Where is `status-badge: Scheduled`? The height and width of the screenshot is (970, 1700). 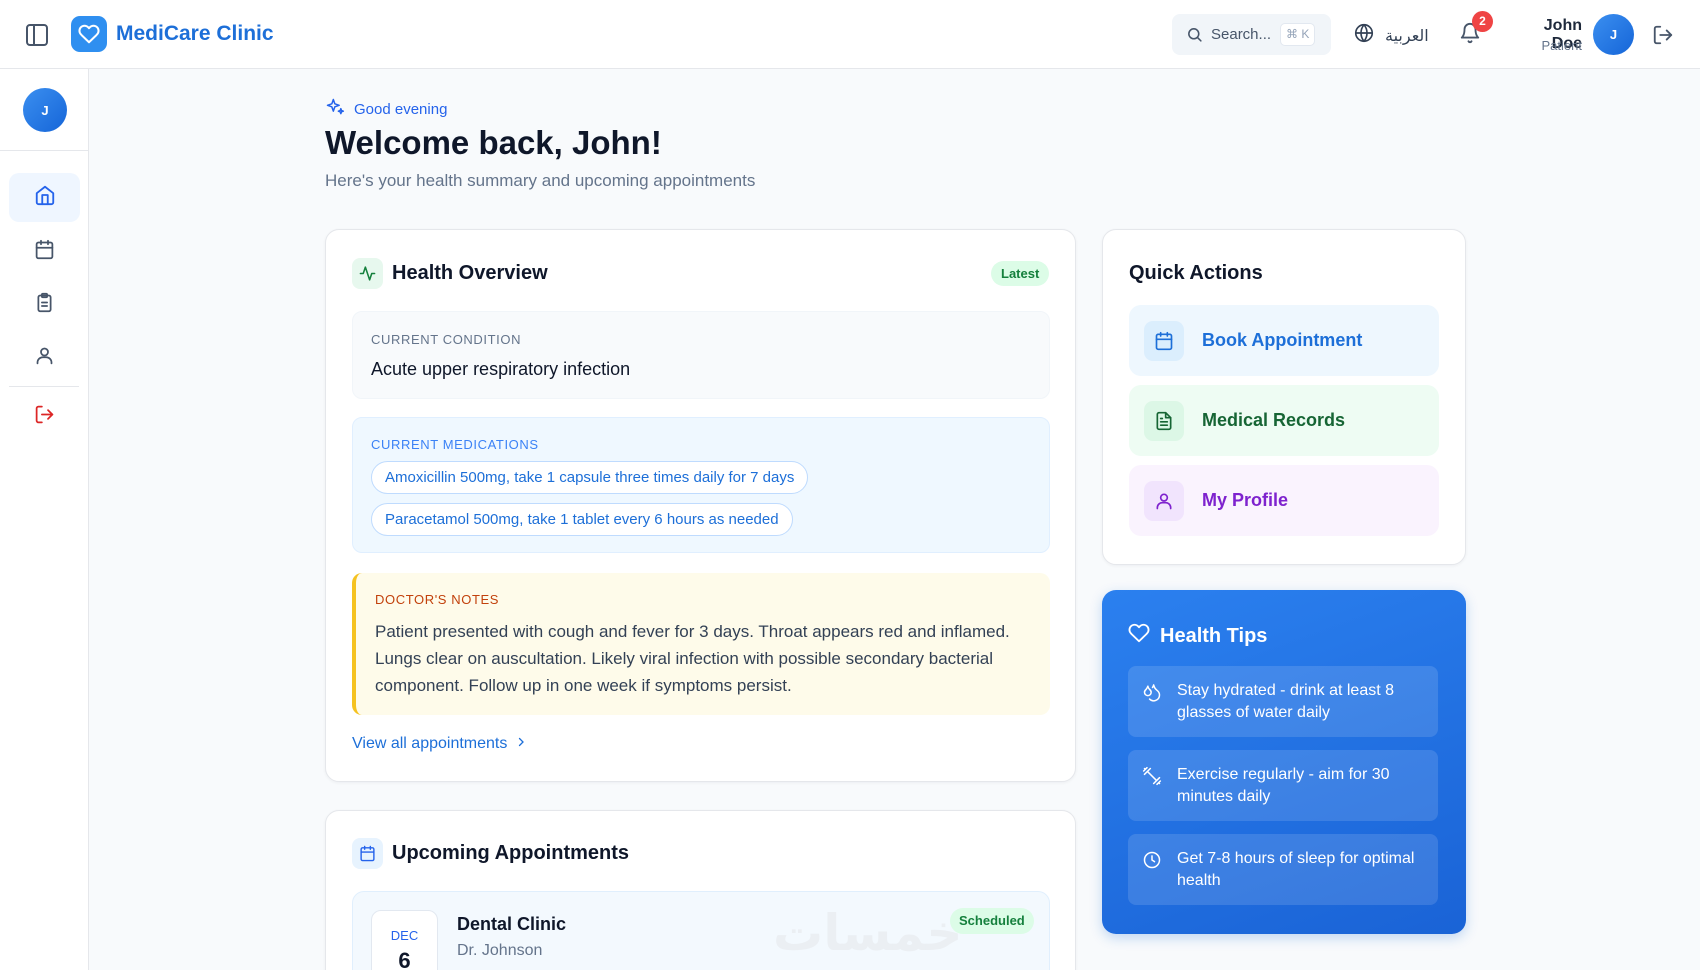 status-badge: Scheduled is located at coordinates (992, 921).